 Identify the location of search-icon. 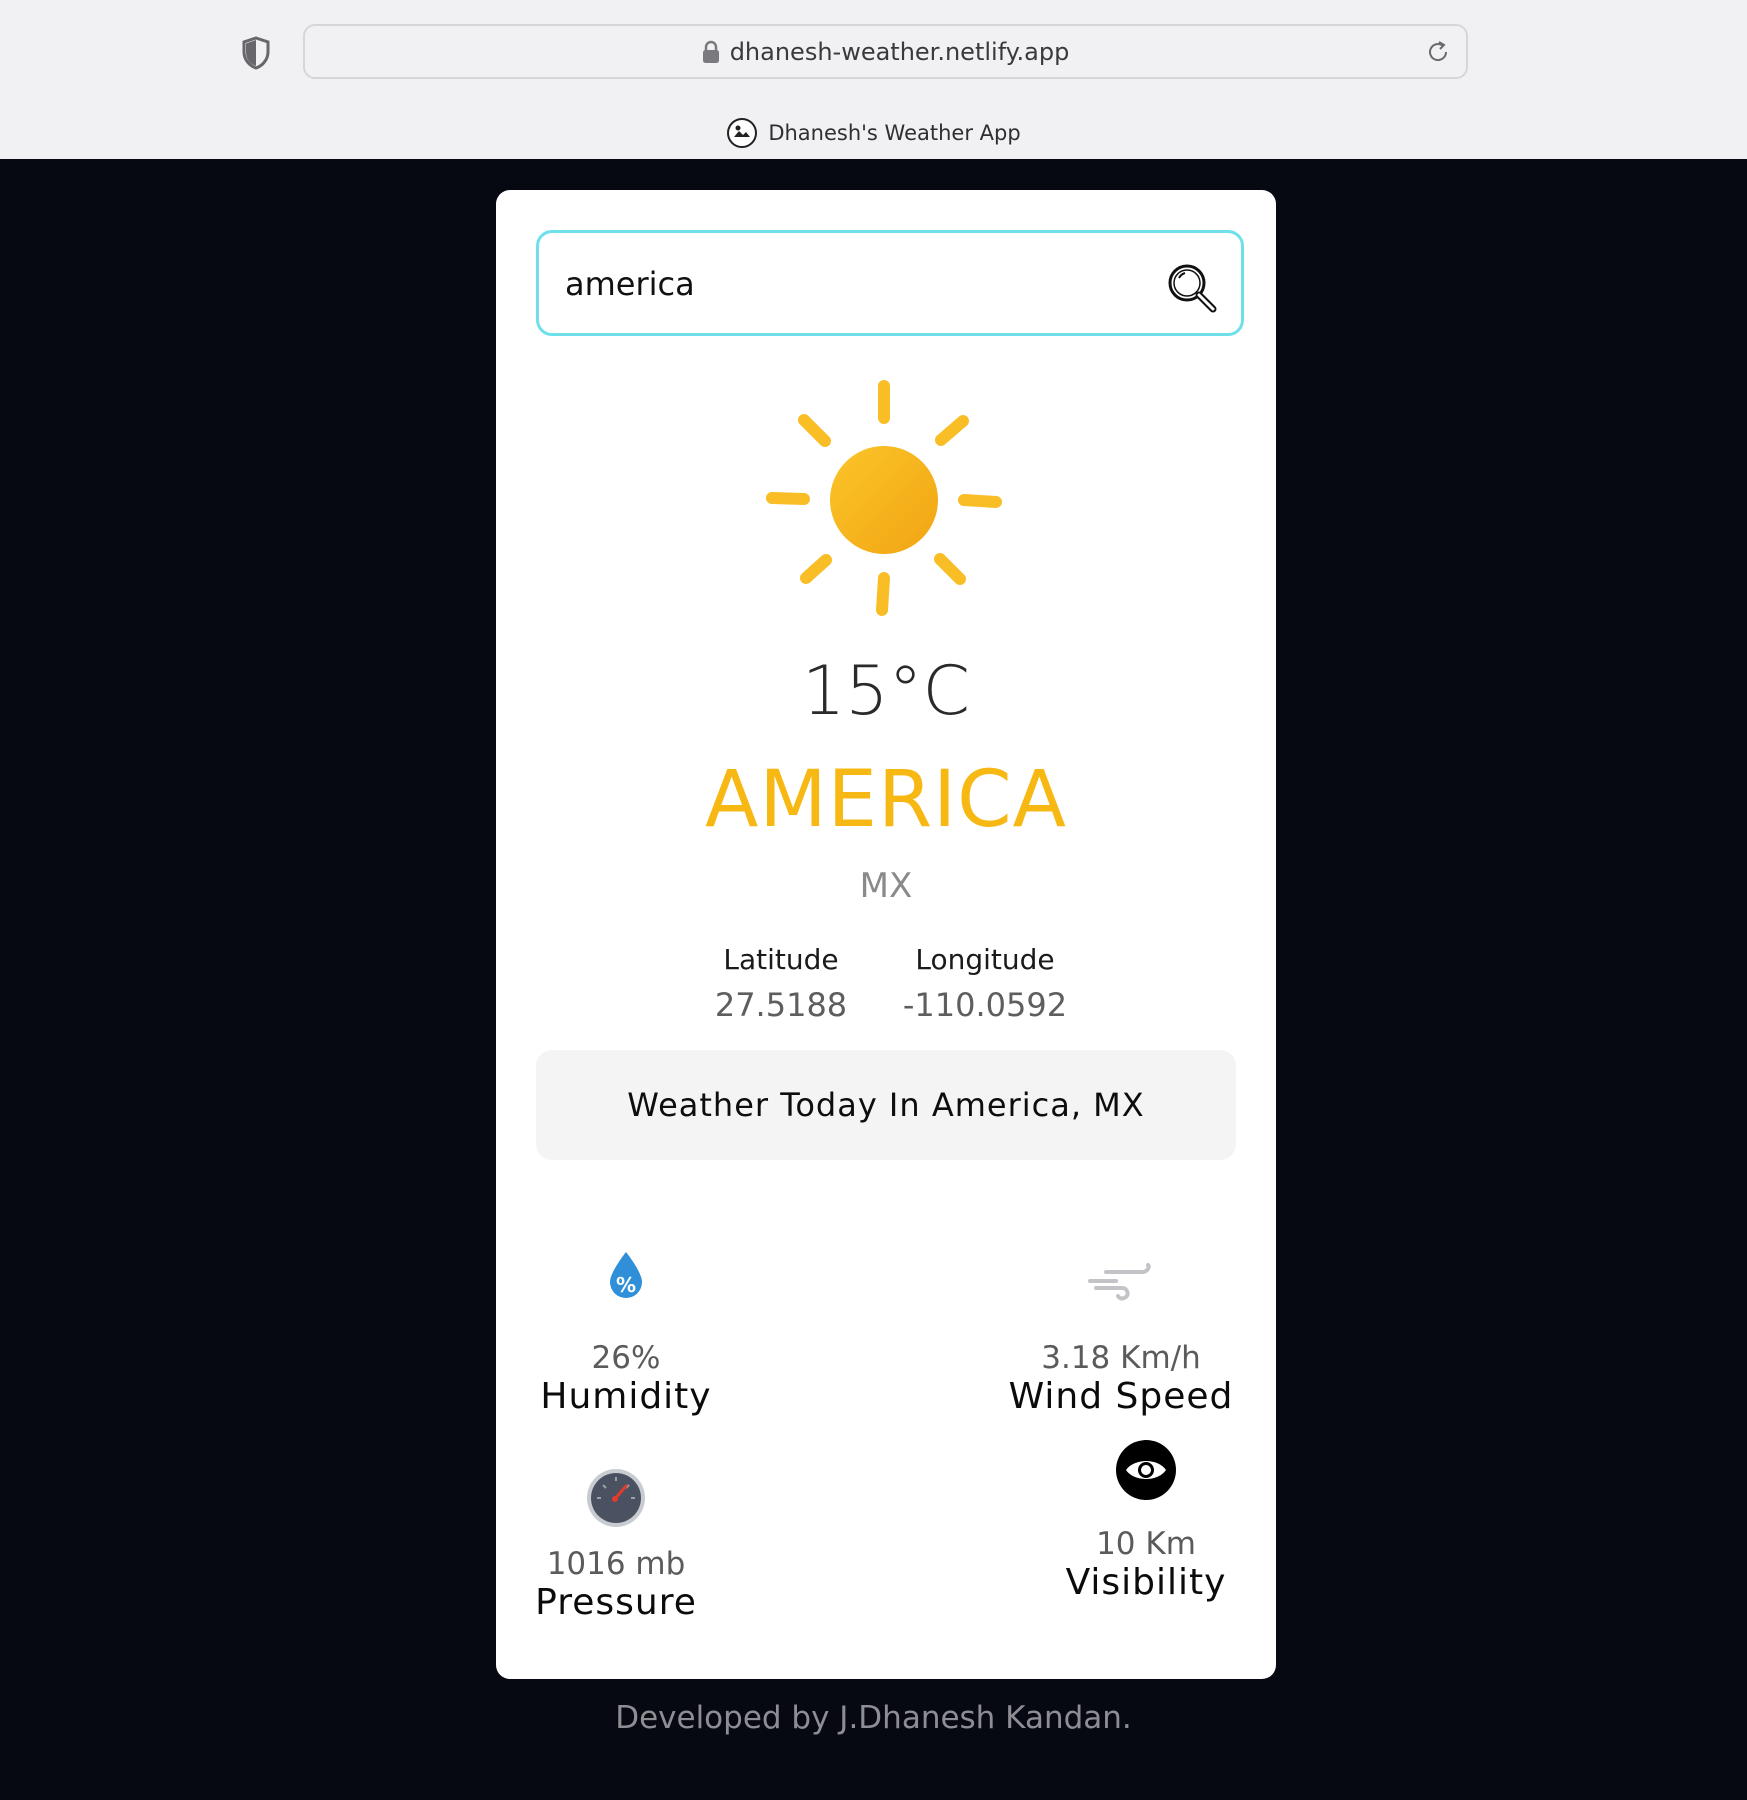
(1193, 289).